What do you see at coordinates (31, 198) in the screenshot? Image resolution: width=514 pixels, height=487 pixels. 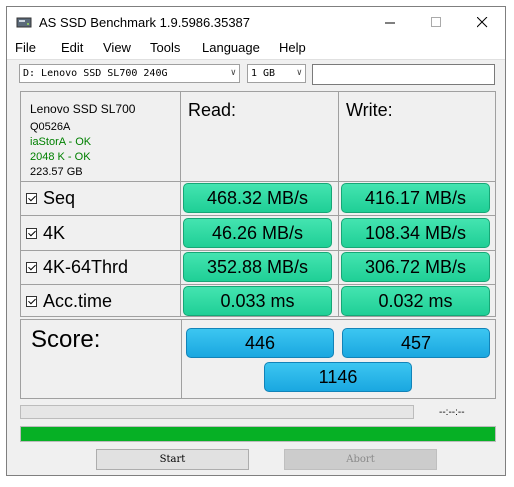 I see `seq-checkbox` at bounding box center [31, 198].